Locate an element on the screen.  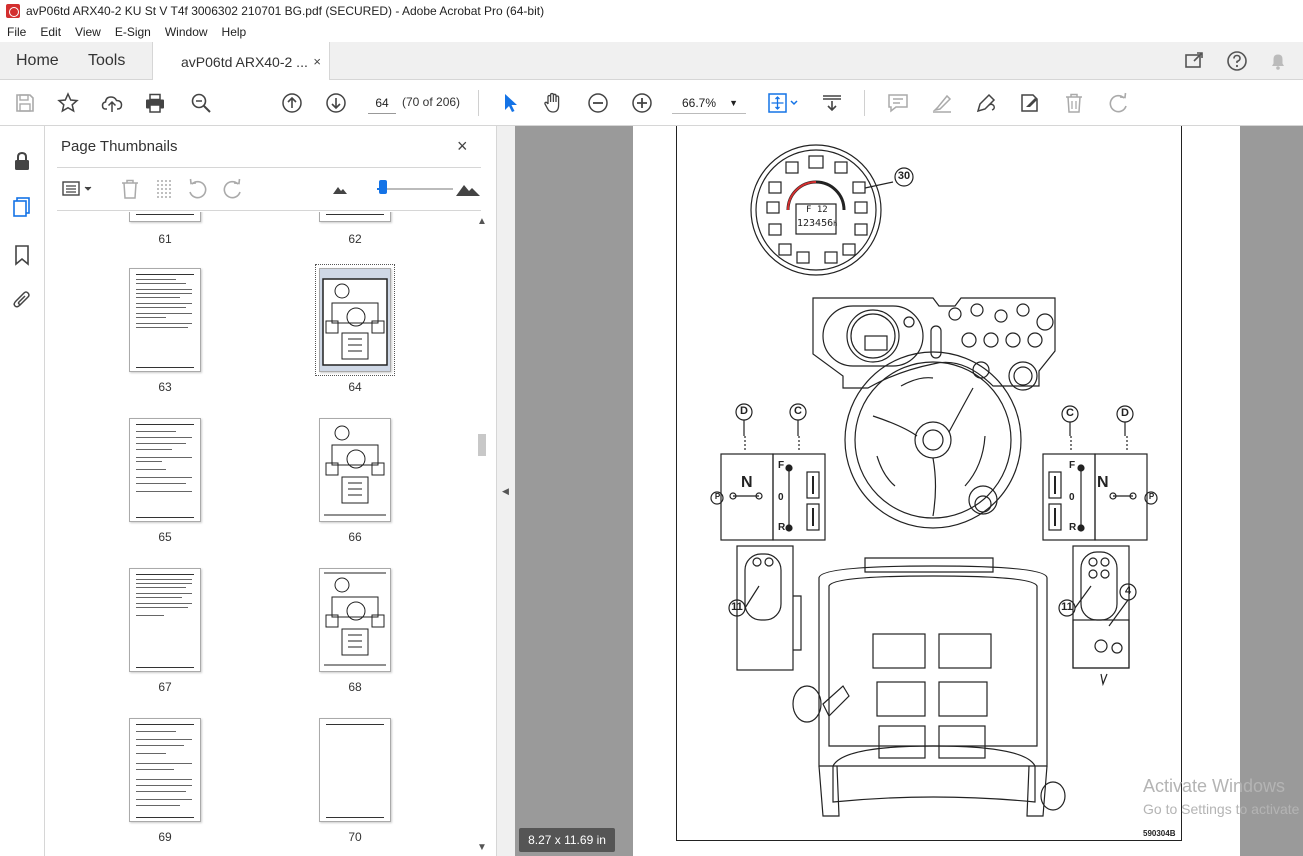
select-cursor-icon is located at coordinates (510, 103).